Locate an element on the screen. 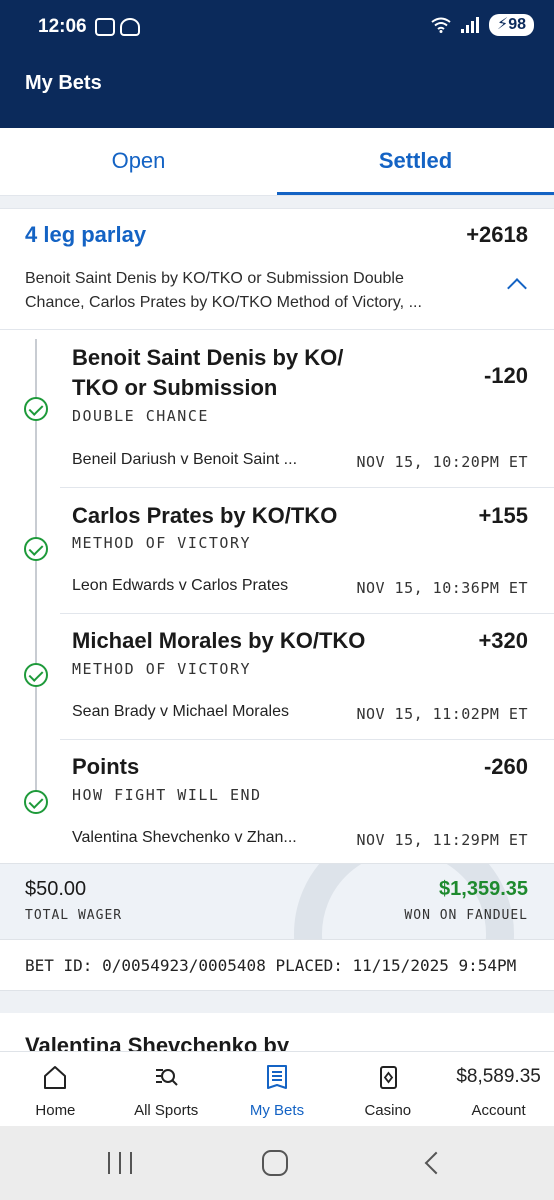  leg-event: Leon Edwards v Carlos Prates is located at coordinates (180, 585).